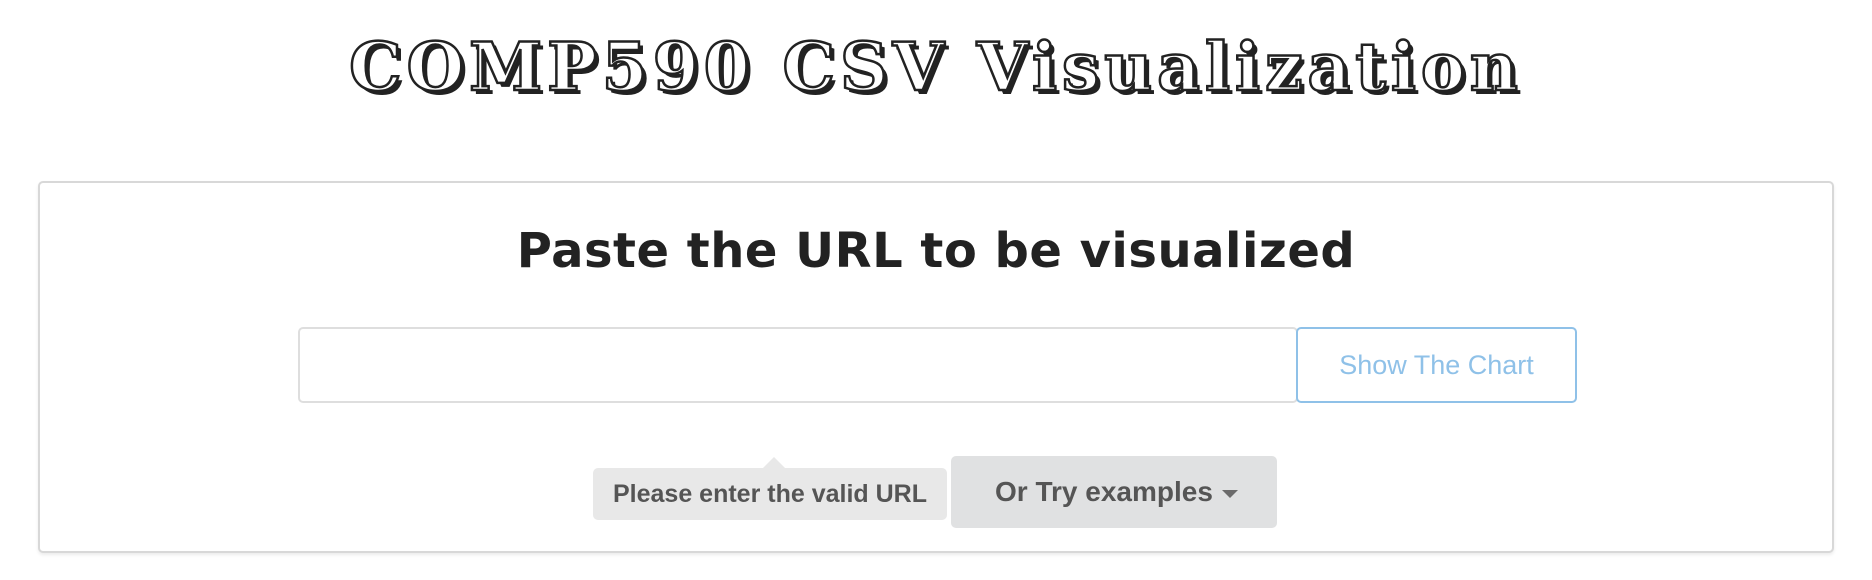  What do you see at coordinates (798, 365) in the screenshot?
I see `url-input` at bounding box center [798, 365].